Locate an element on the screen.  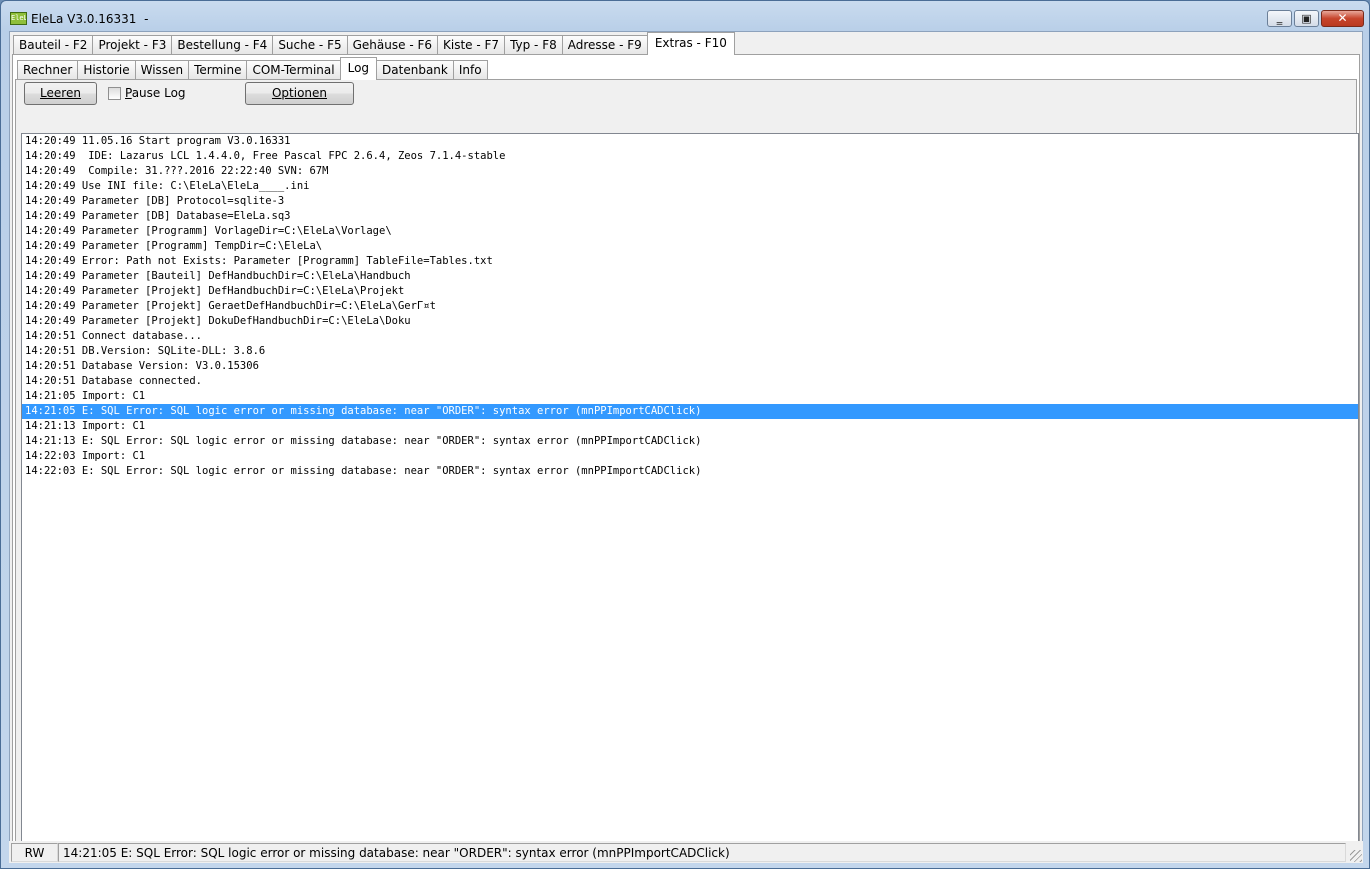
close-button: ✕ is located at coordinates (1342, 18).